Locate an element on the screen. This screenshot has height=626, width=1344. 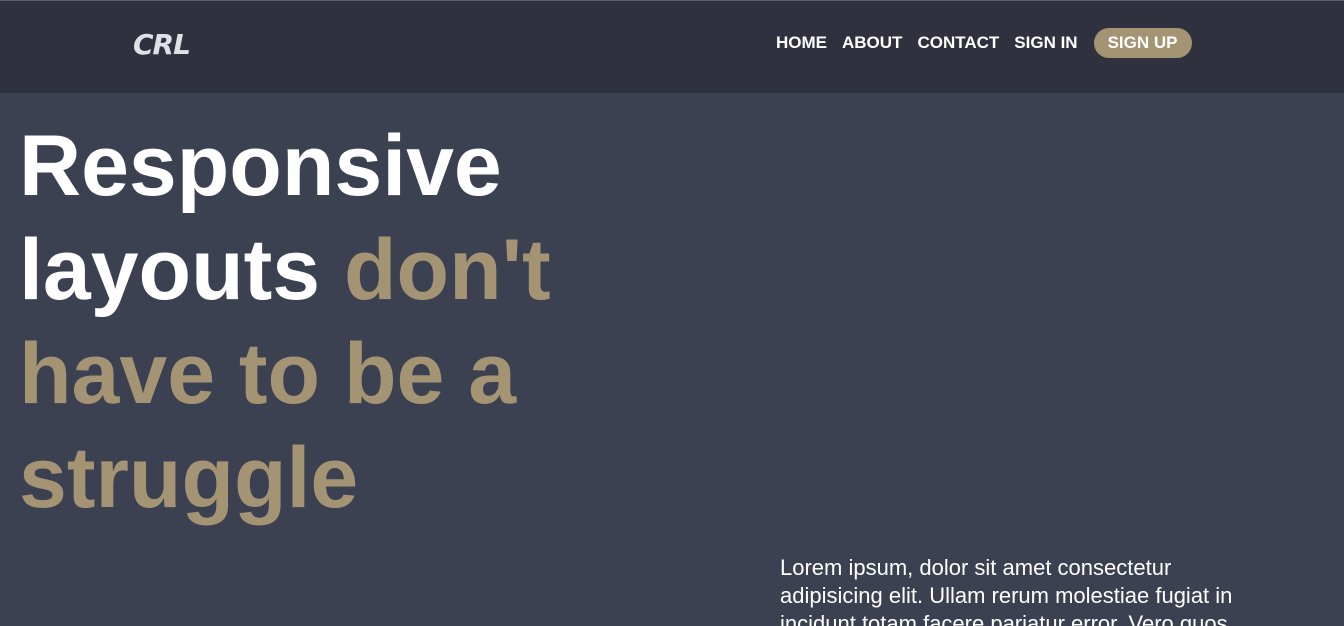
nav-about-link: ABOUT is located at coordinates (872, 43).